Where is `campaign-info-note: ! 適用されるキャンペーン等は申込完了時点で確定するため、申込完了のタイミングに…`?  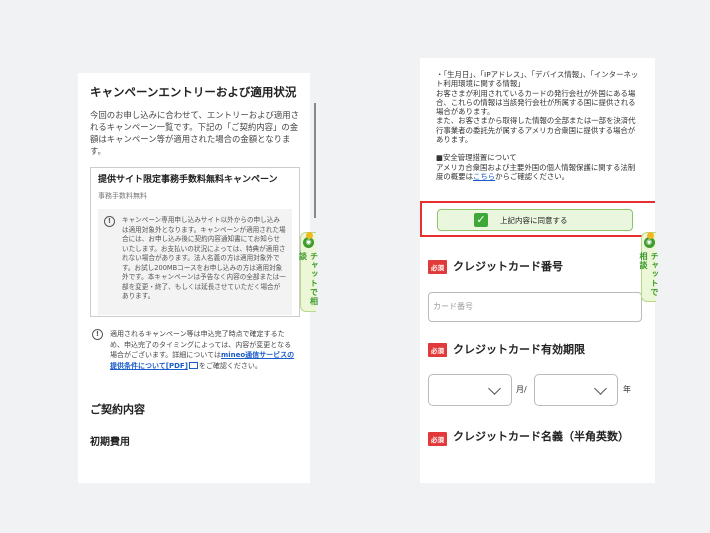
campaign-info-note: ! 適用されるキャンペーン等は申込完了時点で確定するため、申込完了のタイミングに… is located at coordinates (195, 350).